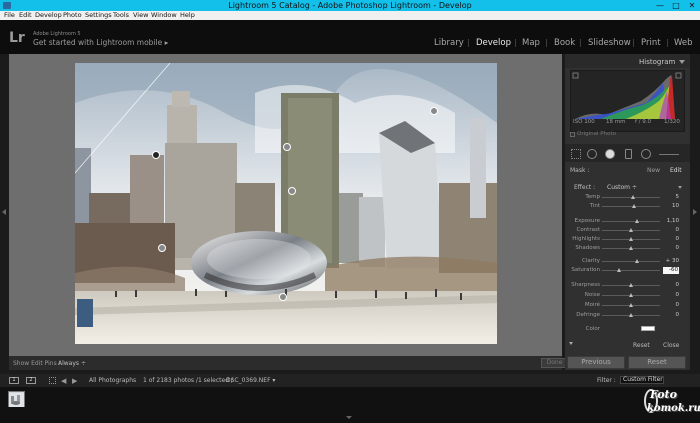  Describe the element at coordinates (676, 5) in the screenshot. I see `maximize-button: □` at that location.